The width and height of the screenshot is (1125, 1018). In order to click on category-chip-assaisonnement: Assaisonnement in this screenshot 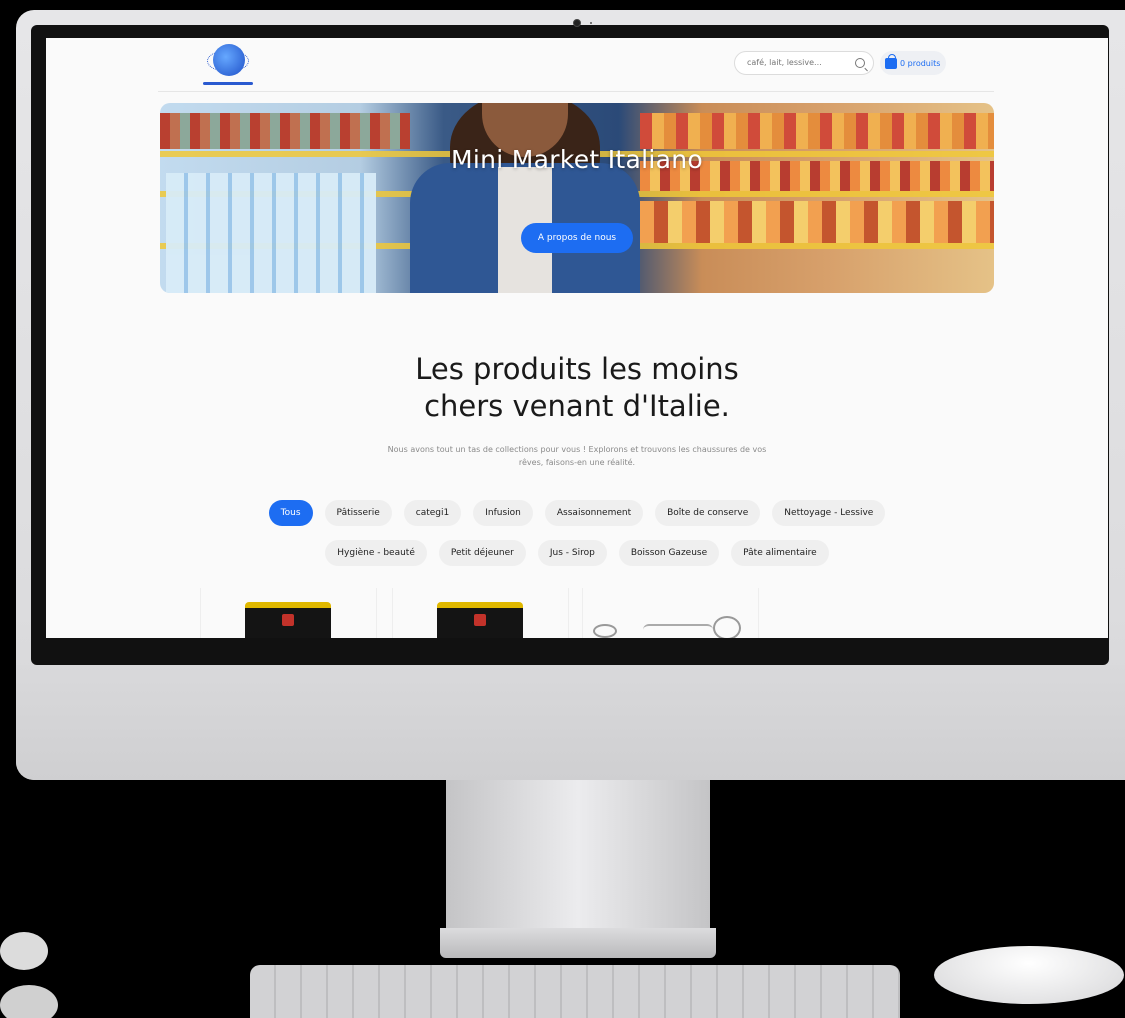, I will do `click(594, 513)`.